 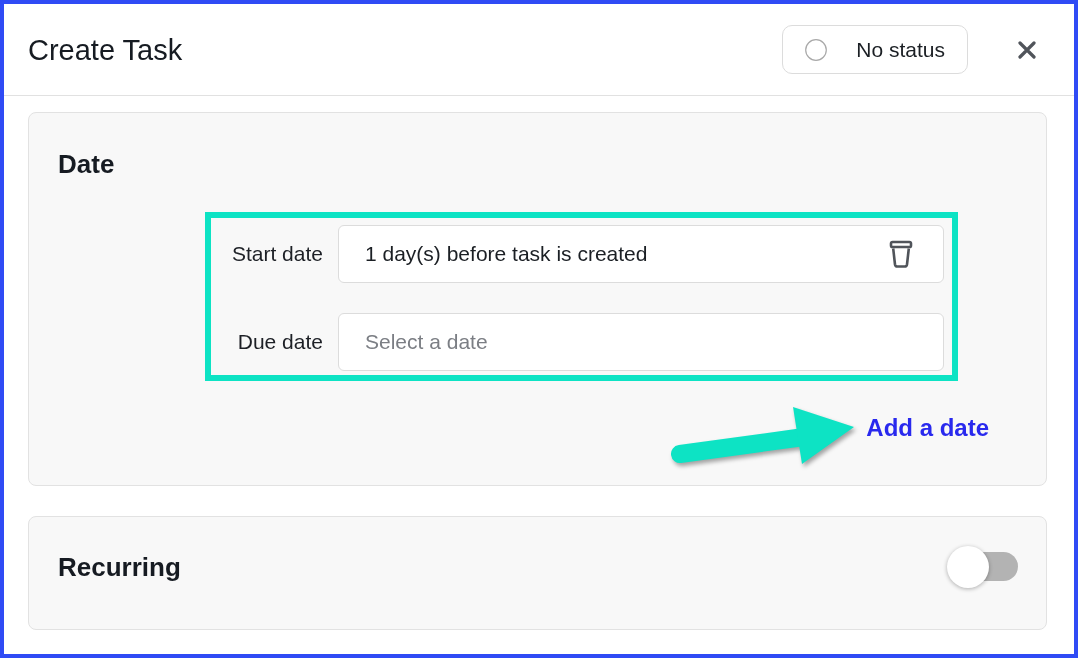 I want to click on toggle-switch, so click(x=982, y=567).